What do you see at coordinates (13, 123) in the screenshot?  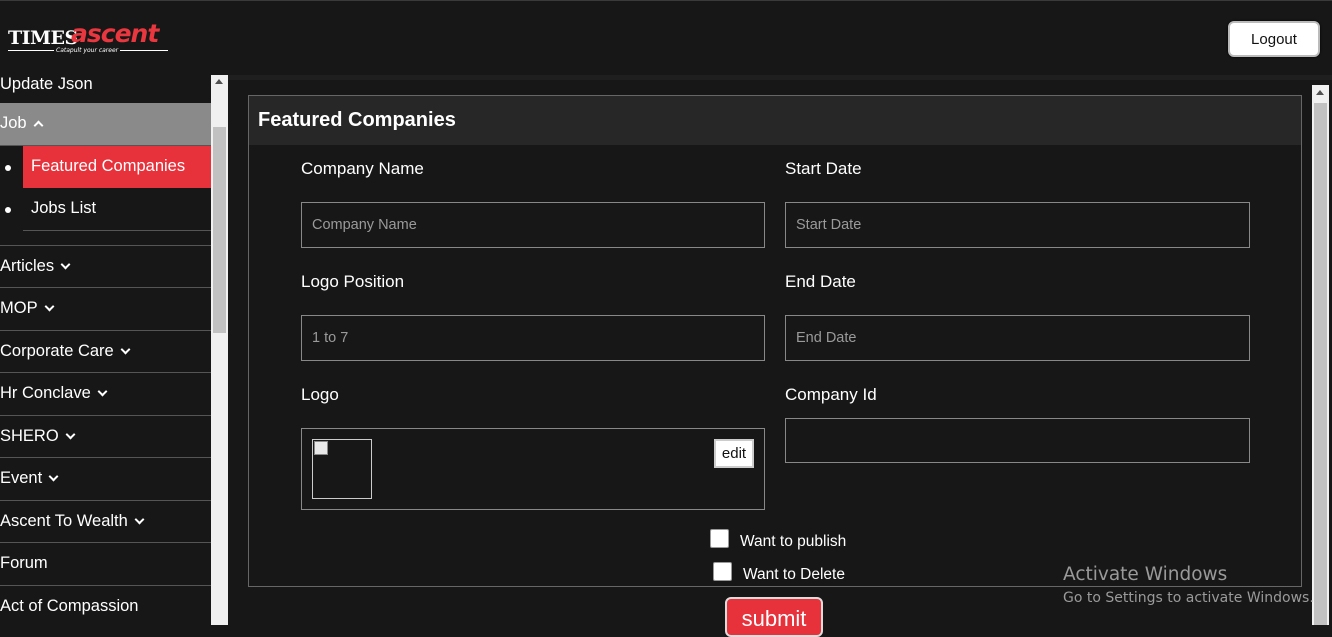 I see `sidebar-item-label: Job` at bounding box center [13, 123].